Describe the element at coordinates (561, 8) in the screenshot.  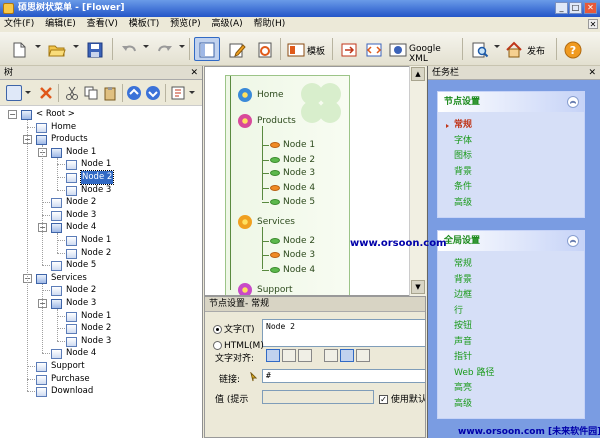
I see `minimize-button: _` at that location.